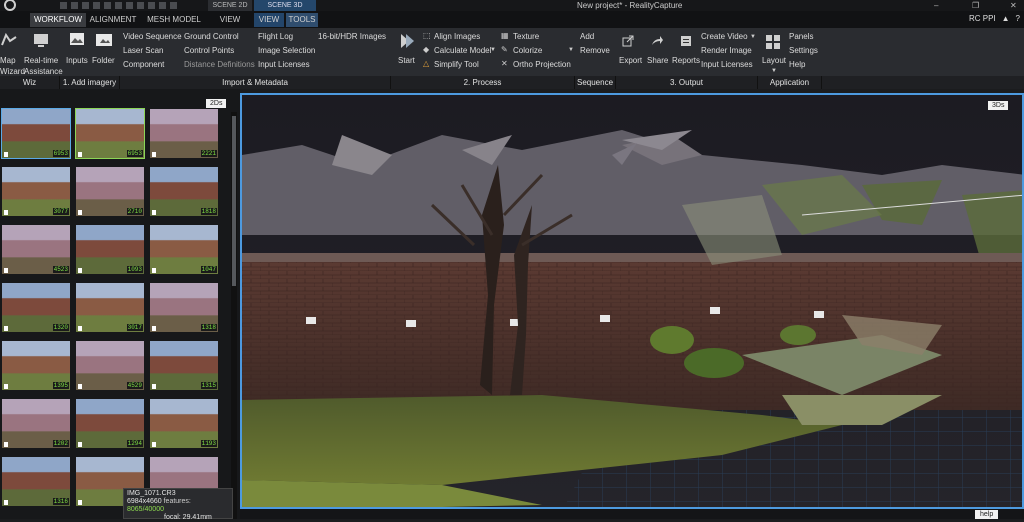 The height and width of the screenshot is (522, 1024). Describe the element at coordinates (773, 42) in the screenshot. I see `layout-icon` at that location.